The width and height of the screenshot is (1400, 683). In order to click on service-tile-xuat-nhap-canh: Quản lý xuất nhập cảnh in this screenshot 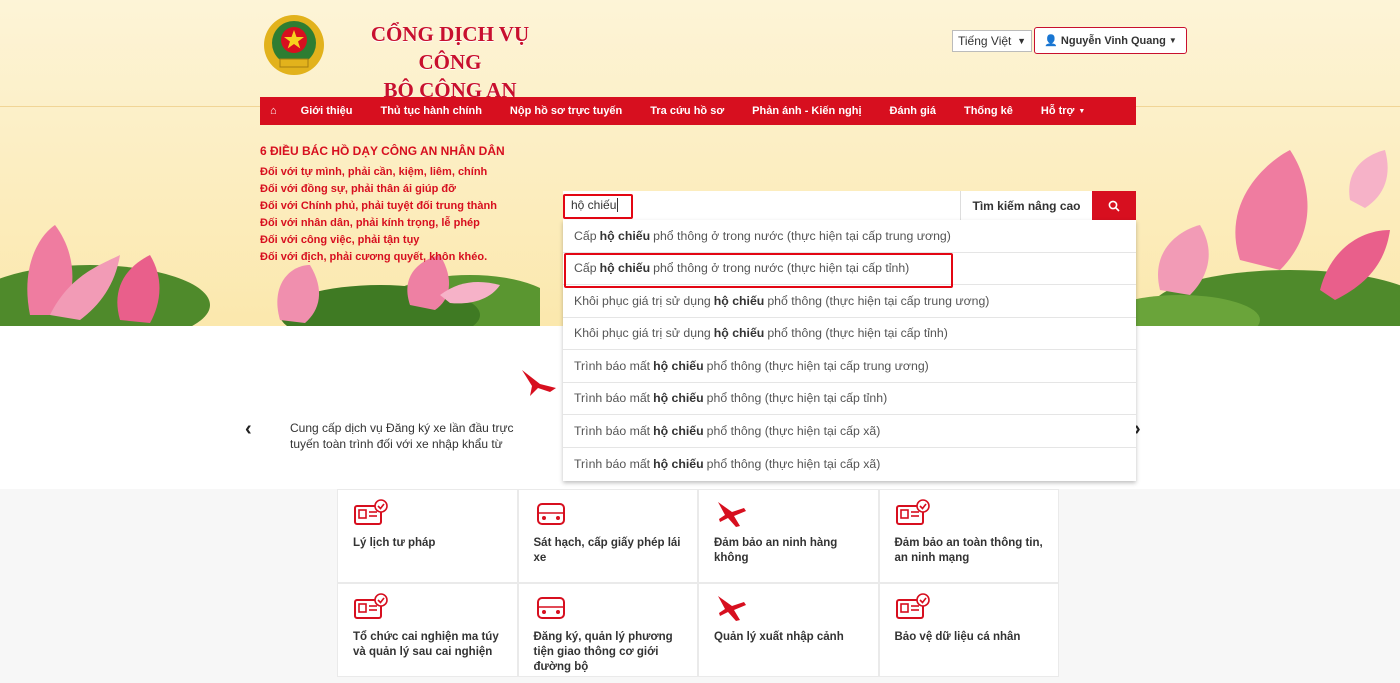, I will do `click(788, 630)`.